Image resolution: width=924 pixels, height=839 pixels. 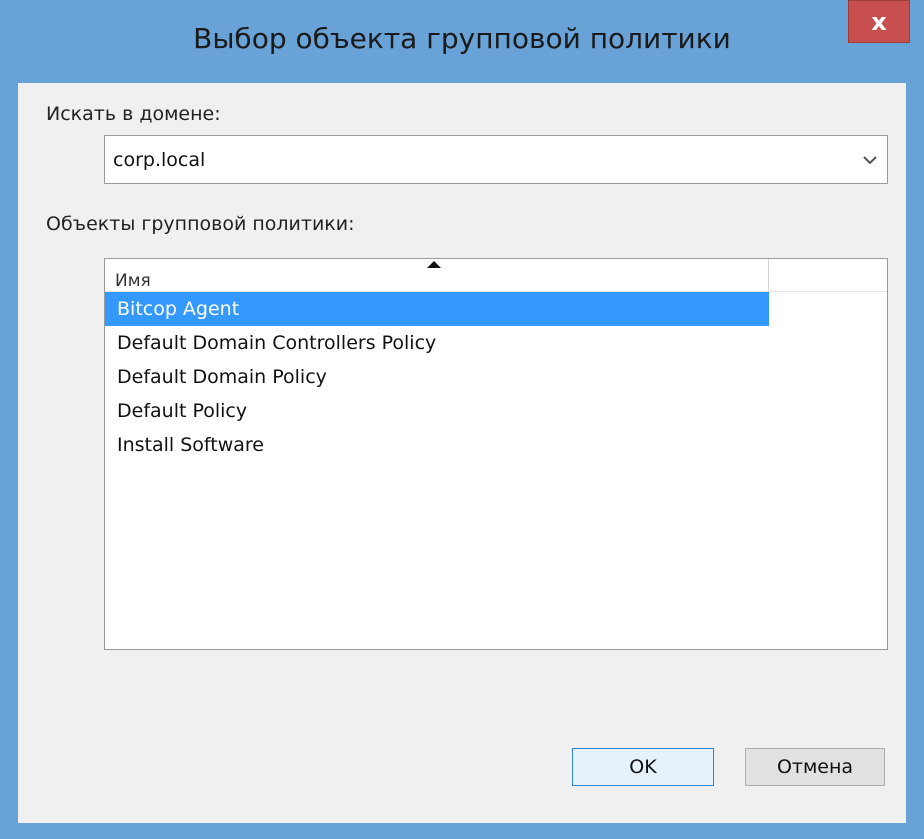 I want to click on close-icon: x, so click(x=879, y=21).